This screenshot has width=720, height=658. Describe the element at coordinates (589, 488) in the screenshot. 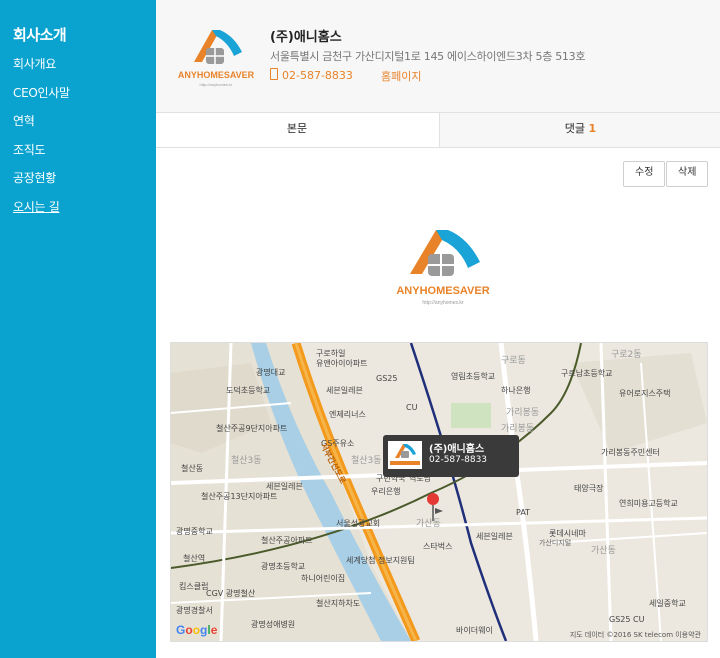

I see `map-place-label: 태양극장` at that location.